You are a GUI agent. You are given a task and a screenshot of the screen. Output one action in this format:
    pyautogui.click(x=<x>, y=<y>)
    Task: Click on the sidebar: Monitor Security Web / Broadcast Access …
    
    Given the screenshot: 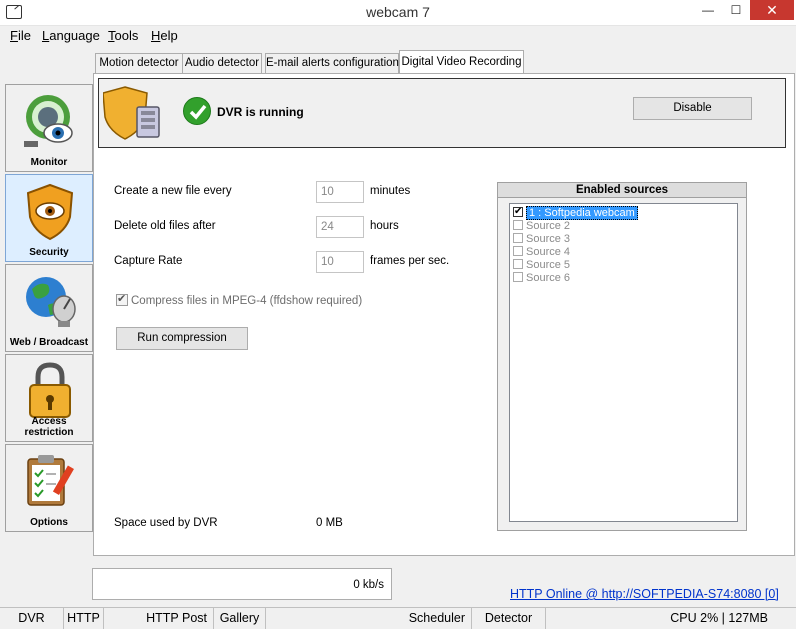 What is the action you would take?
    pyautogui.click(x=49, y=308)
    